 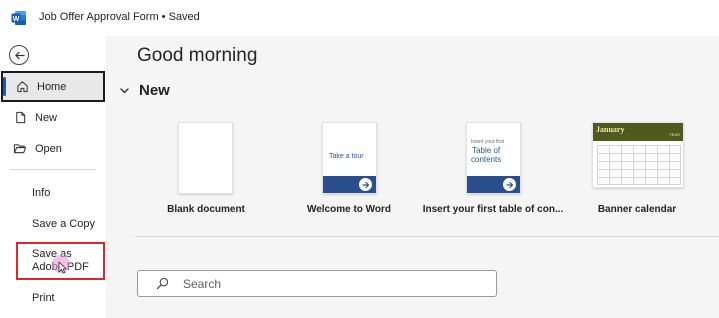 What do you see at coordinates (346, 156) in the screenshot?
I see `thumbnail-text: Take a tour` at bounding box center [346, 156].